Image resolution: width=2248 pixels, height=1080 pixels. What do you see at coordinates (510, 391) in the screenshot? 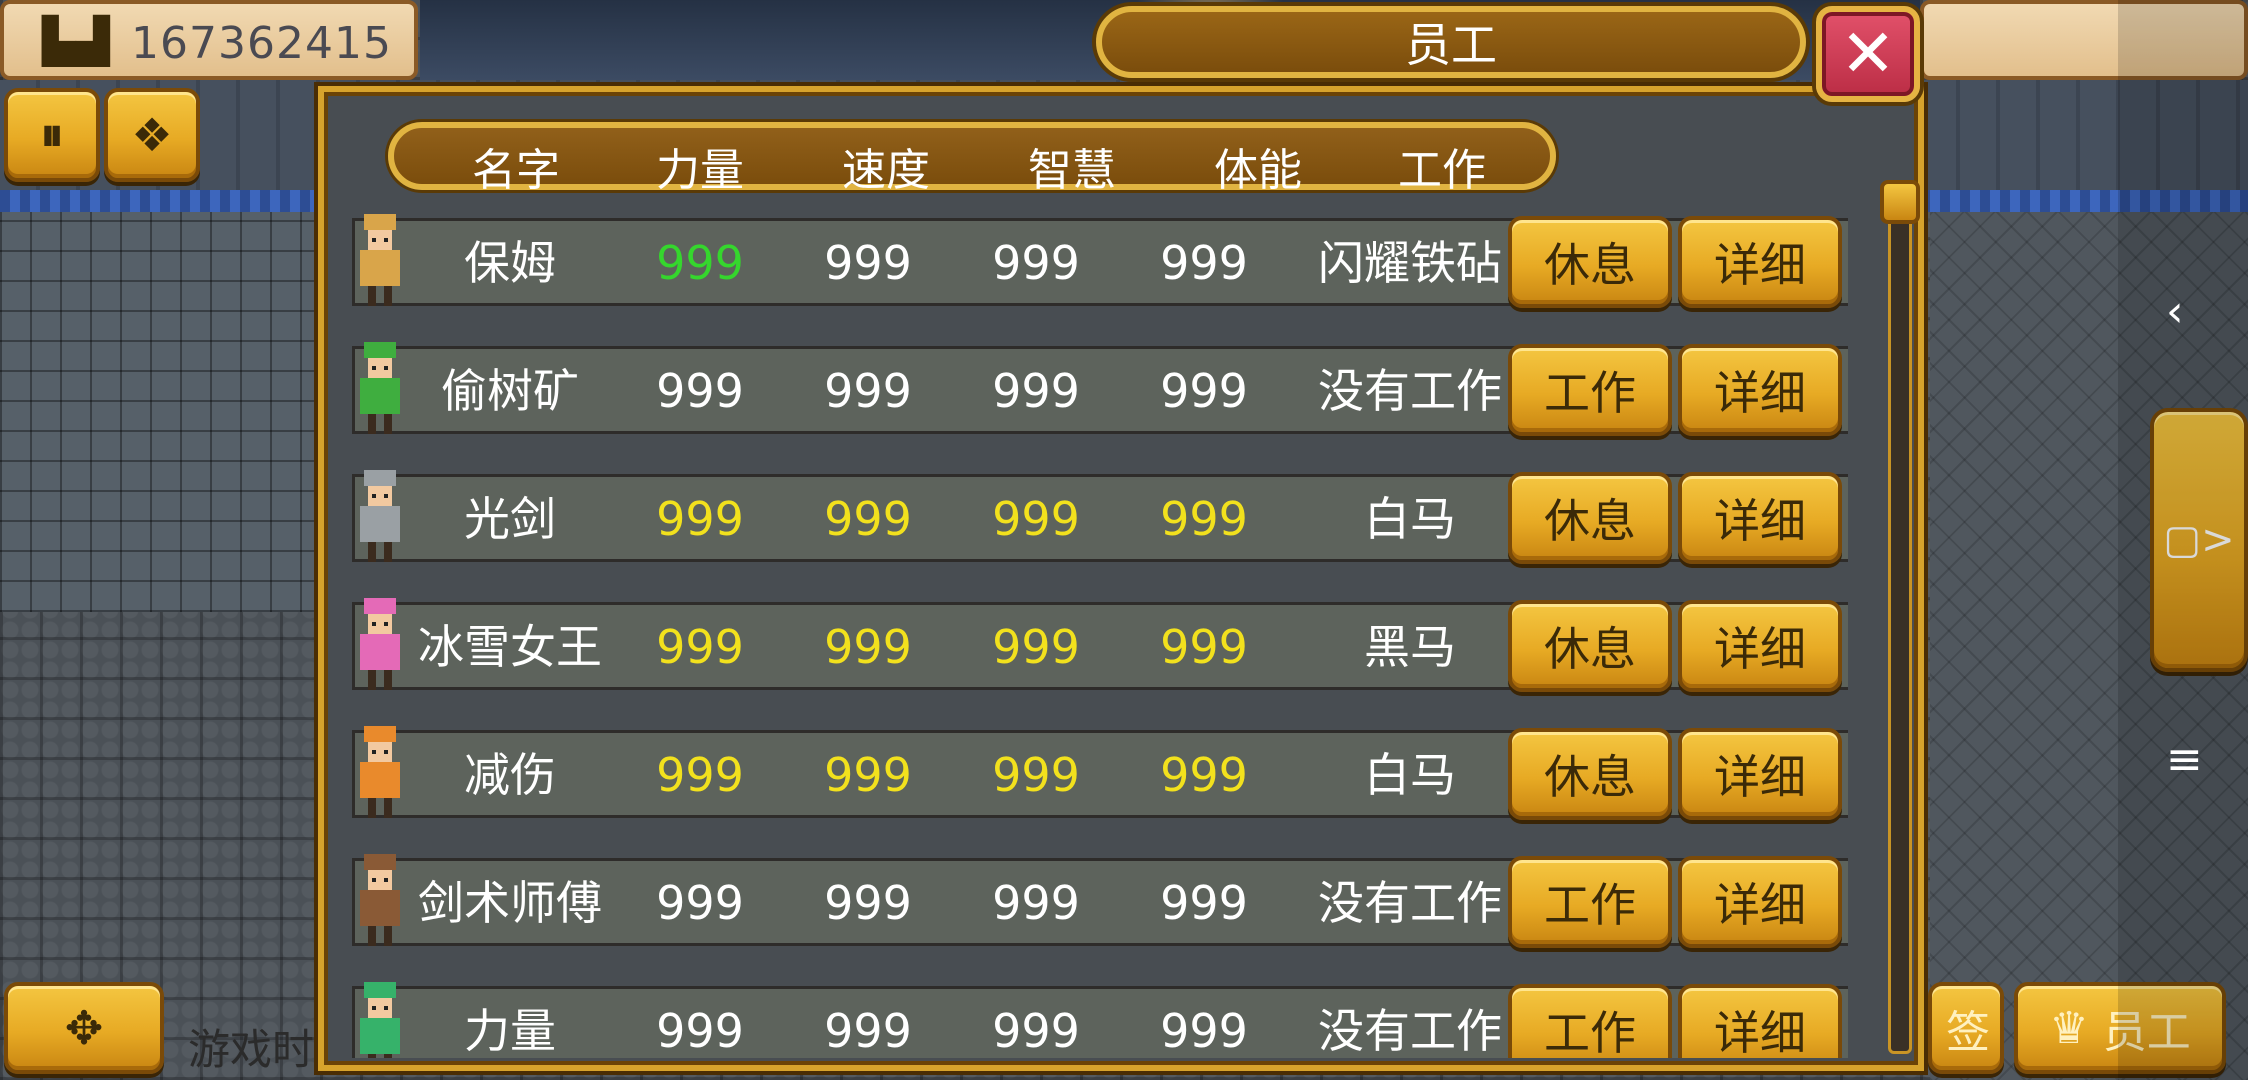
I see `staff-name: 偷树矿` at bounding box center [510, 391].